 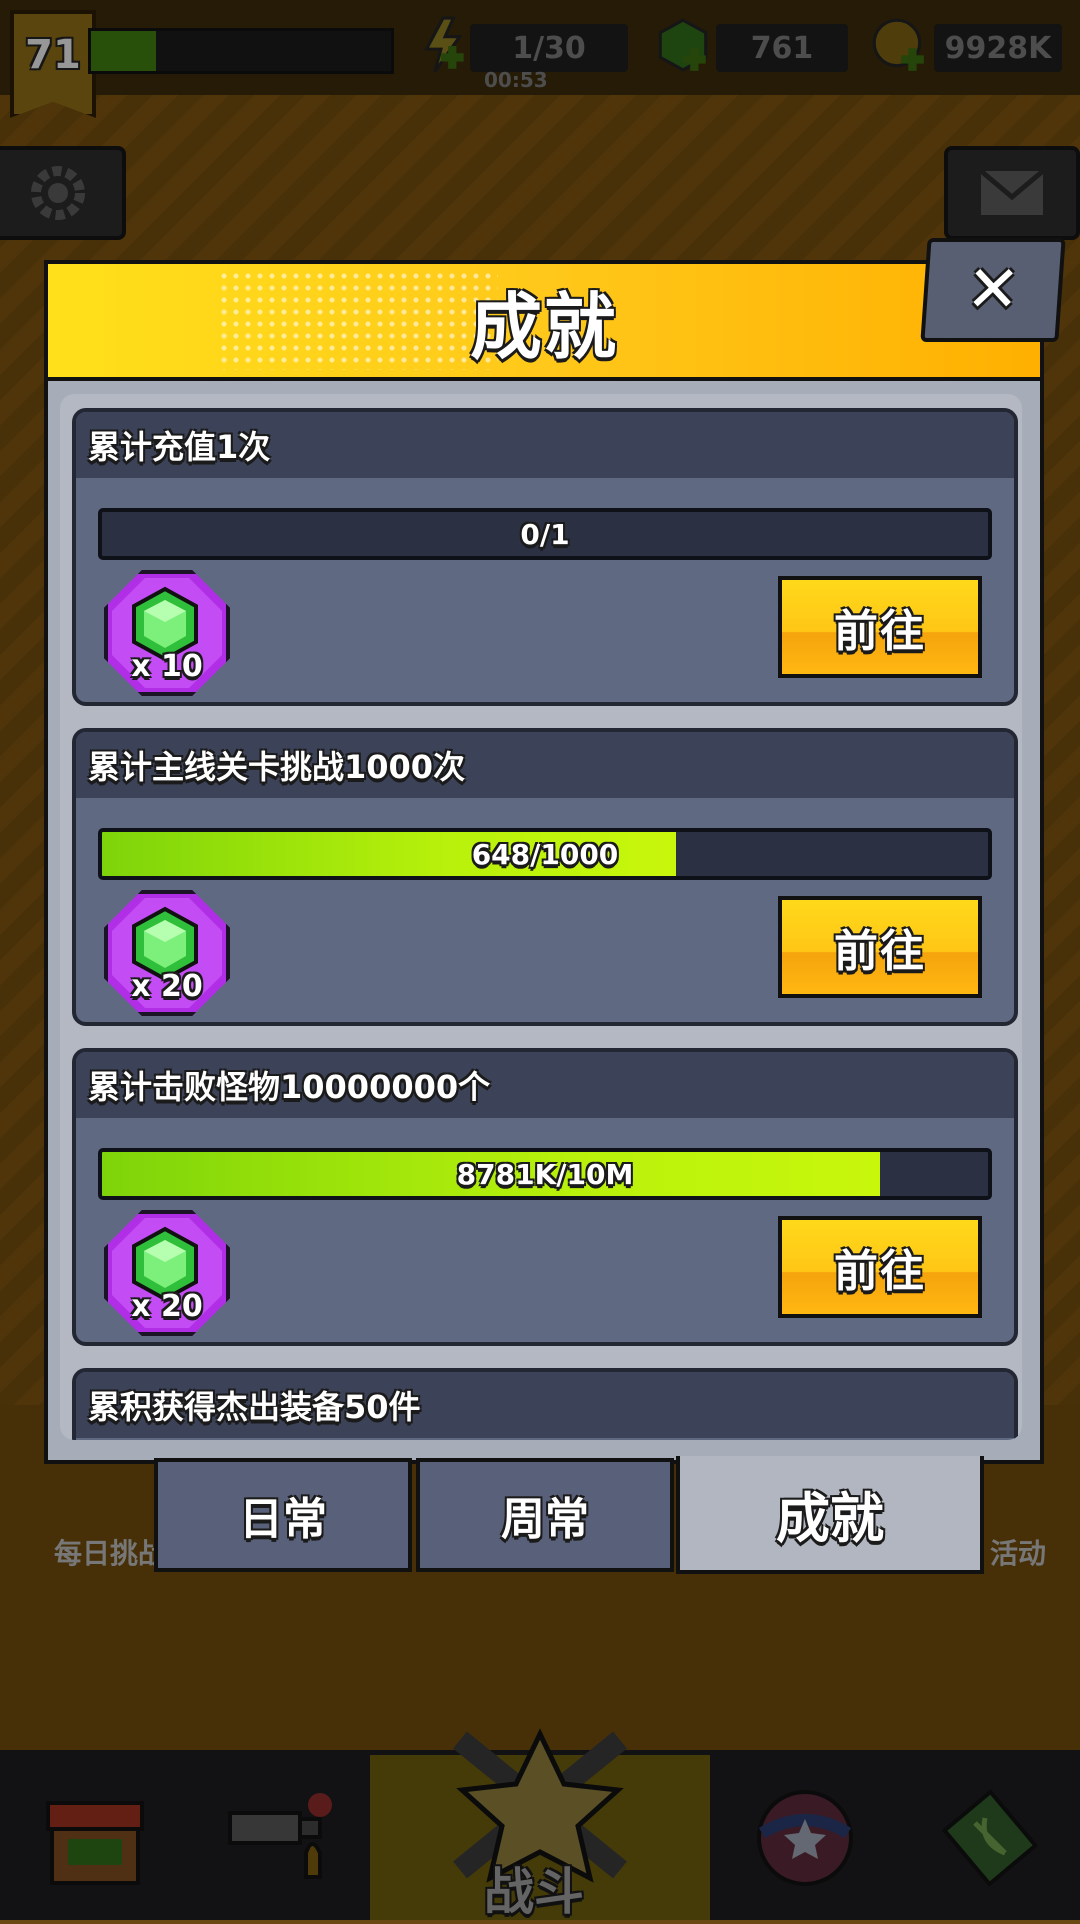 I want to click on progress-bar: 0/1, so click(x=545, y=534).